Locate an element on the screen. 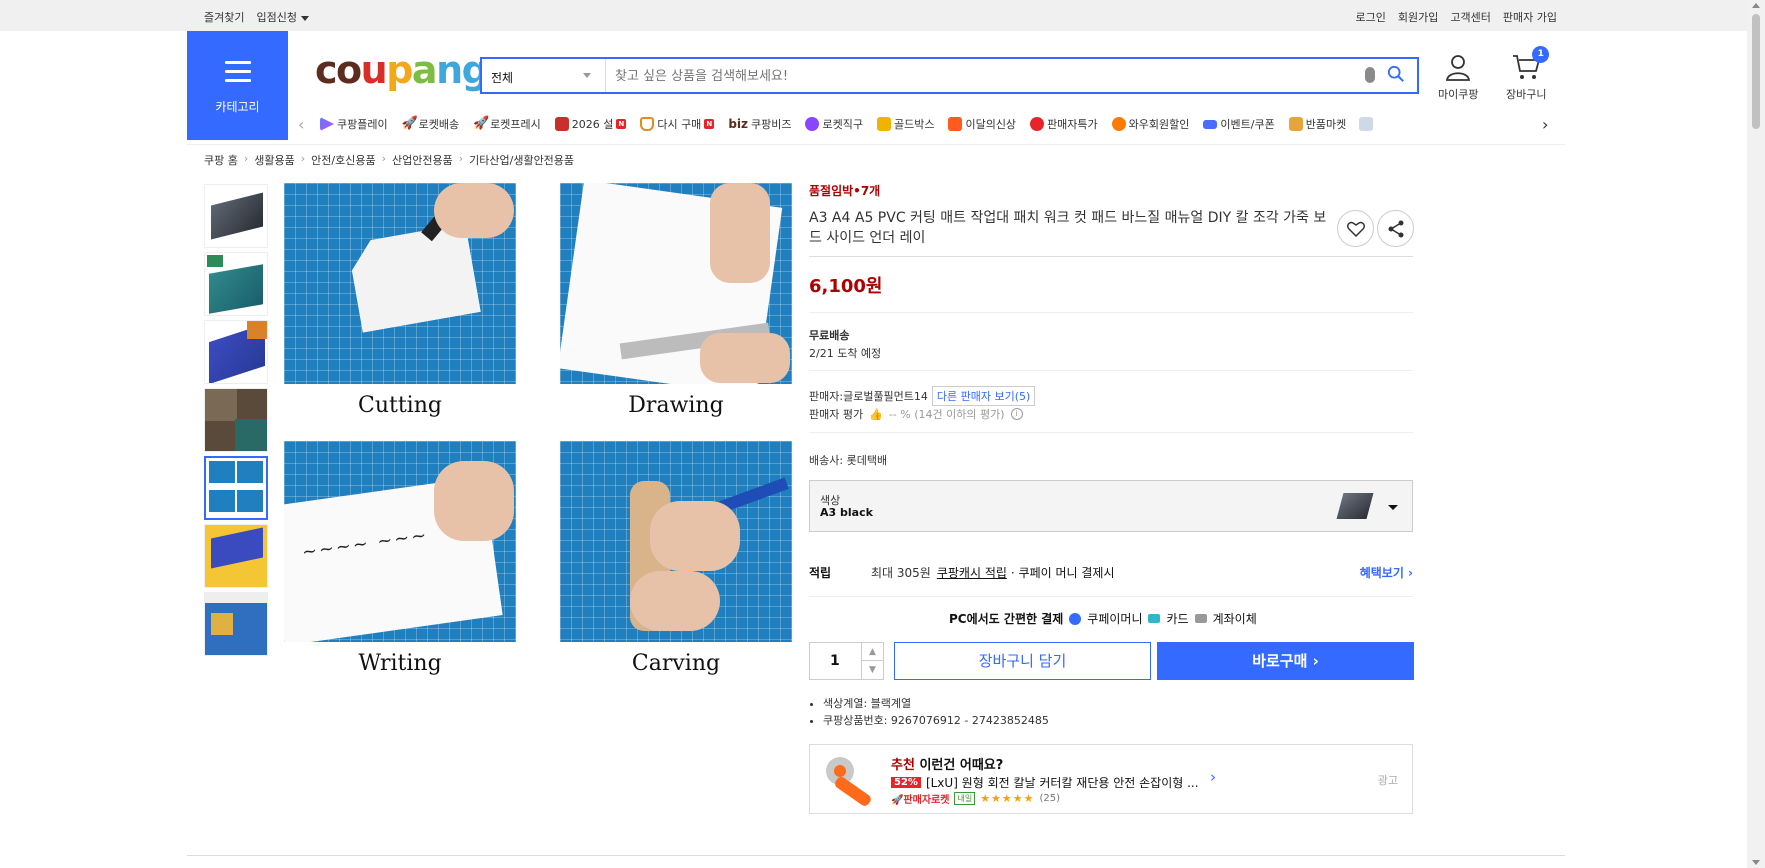 The width and height of the screenshot is (1765, 868). nav-label: 판매자특가 is located at coordinates (1072, 124).